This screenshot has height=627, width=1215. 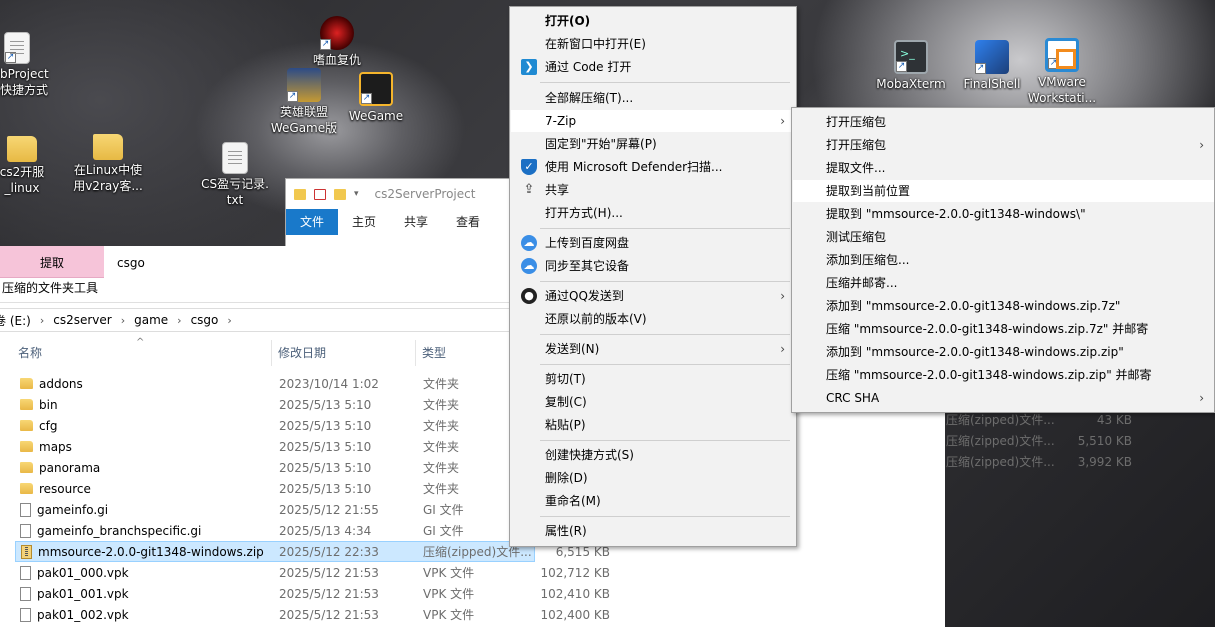 I want to click on column-header-name: ^ 名称, so click(x=136, y=351).